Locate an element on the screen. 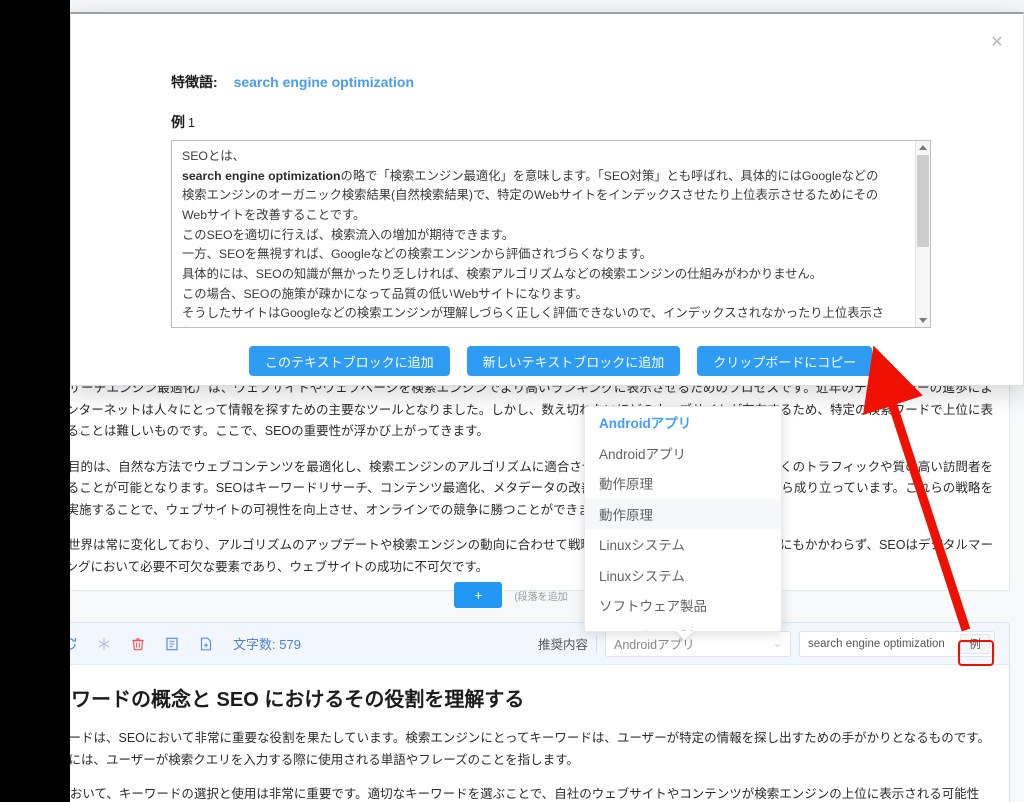  scroll-down-icon is located at coordinates (923, 320).